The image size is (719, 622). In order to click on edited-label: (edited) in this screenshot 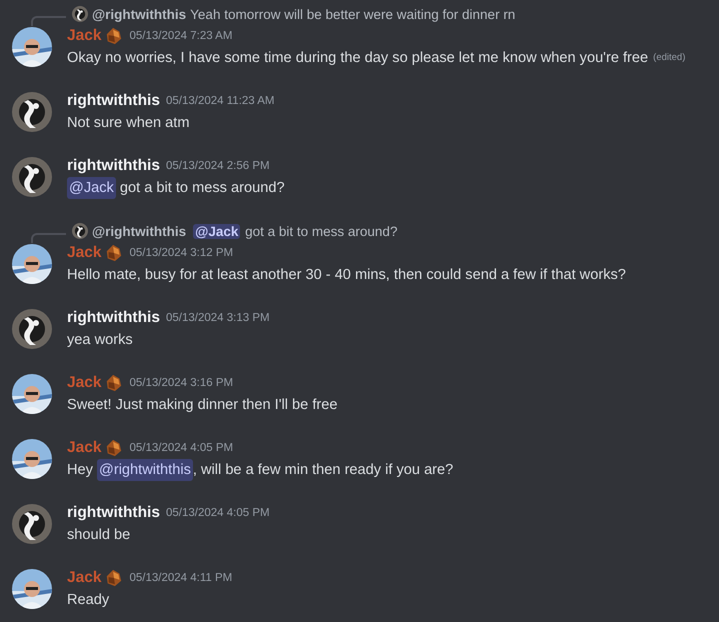, I will do `click(669, 58)`.